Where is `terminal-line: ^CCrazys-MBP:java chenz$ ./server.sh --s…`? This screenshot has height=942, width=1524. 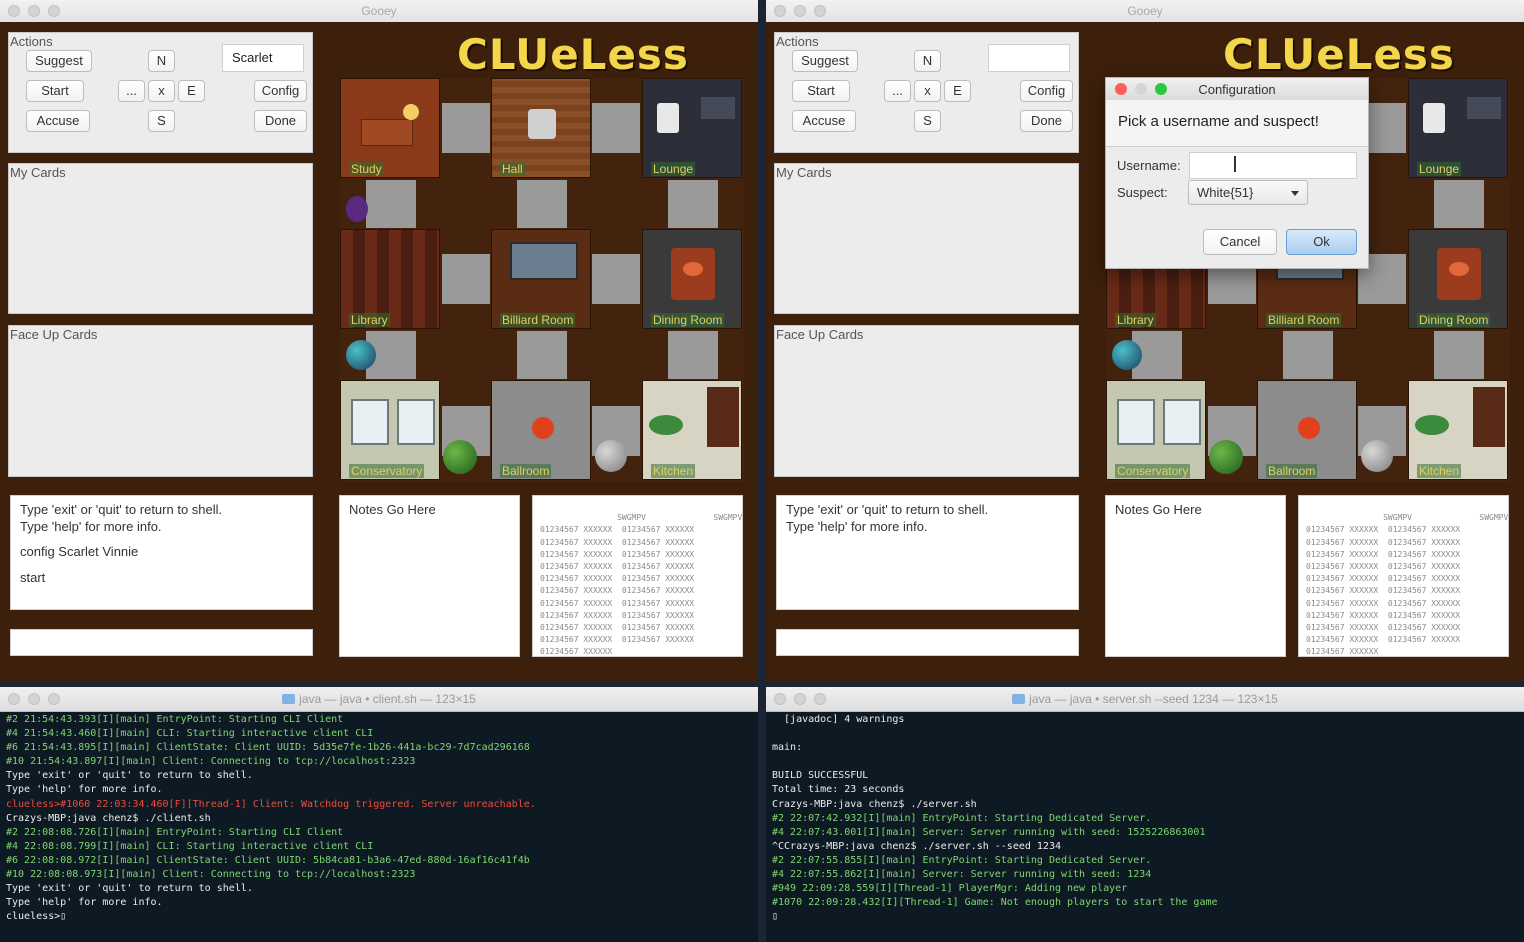 terminal-line: ^CCrazys-MBP:java chenz$ ./server.sh --s… is located at coordinates (916, 846).